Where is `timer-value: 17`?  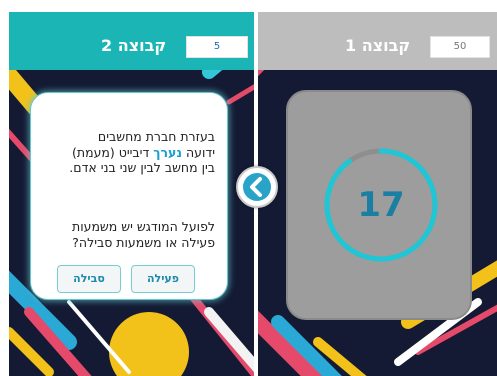 timer-value: 17 is located at coordinates (381, 205).